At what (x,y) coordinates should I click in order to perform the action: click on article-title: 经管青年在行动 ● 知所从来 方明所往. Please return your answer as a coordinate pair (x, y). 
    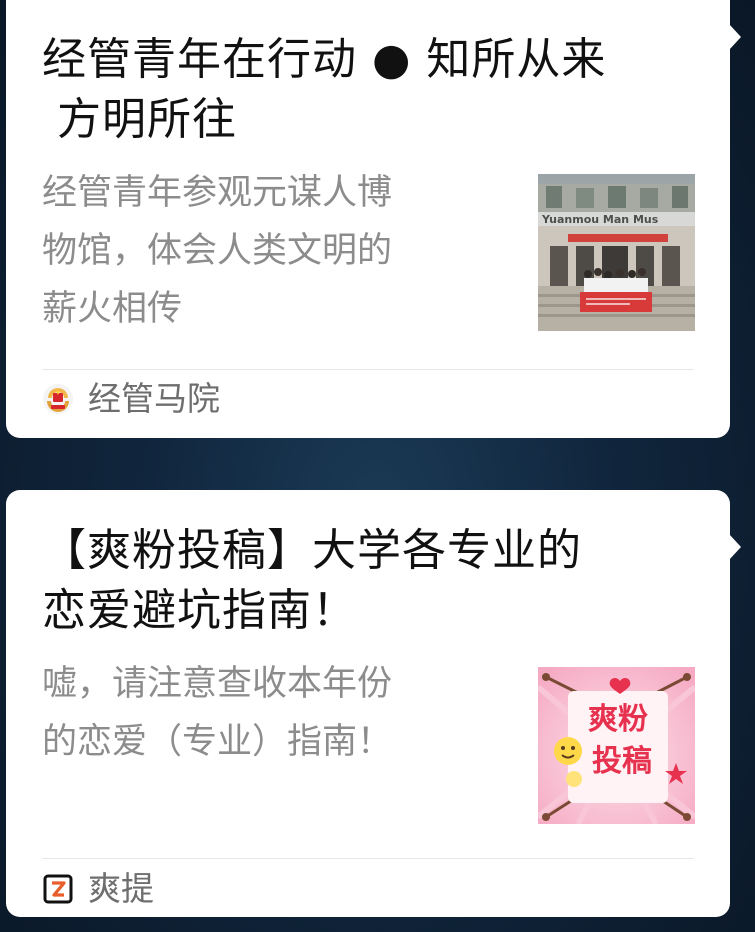
    Looking at the image, I should click on (366, 90).